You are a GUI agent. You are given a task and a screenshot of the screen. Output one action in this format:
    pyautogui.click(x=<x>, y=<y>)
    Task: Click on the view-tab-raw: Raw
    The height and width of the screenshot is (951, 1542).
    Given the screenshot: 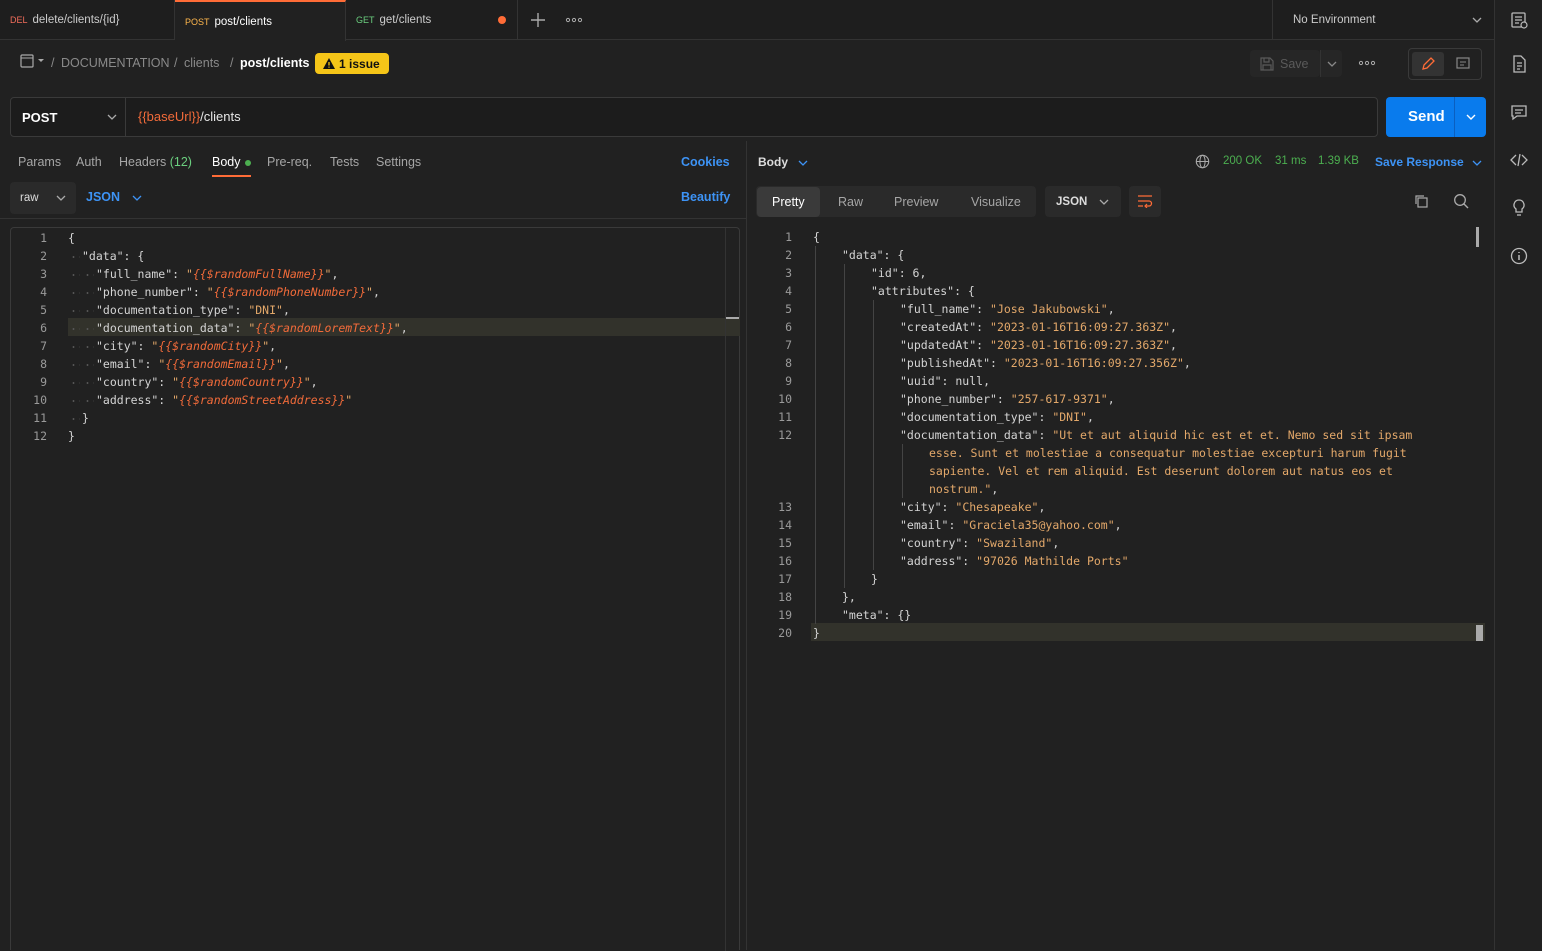 What is the action you would take?
    pyautogui.click(x=850, y=202)
    